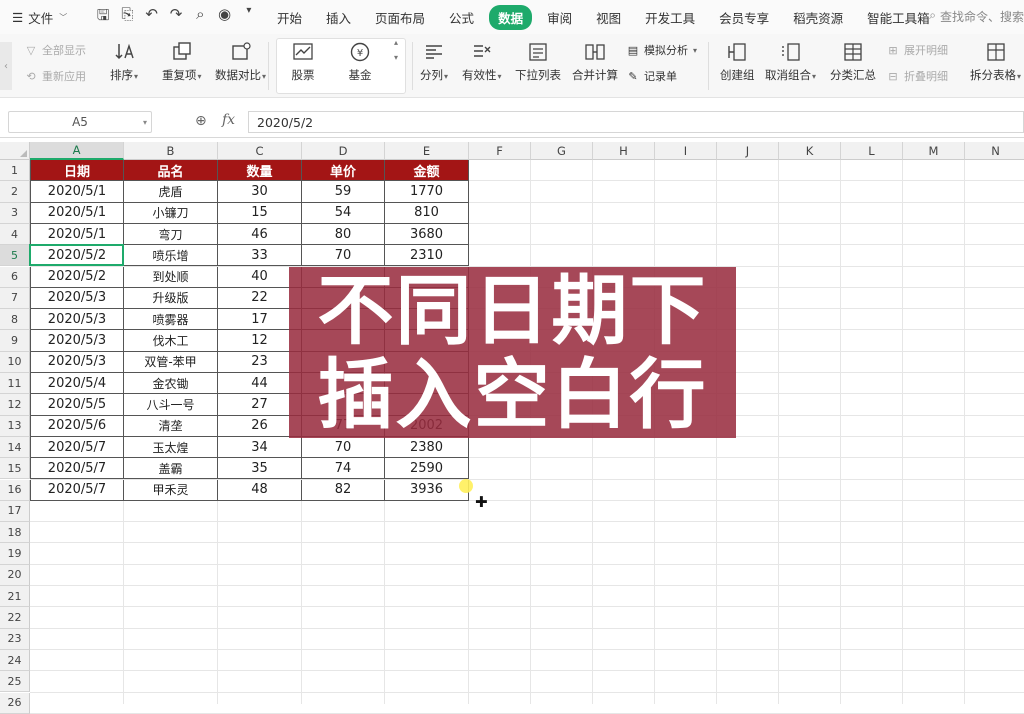 This screenshot has height=714, width=1024. What do you see at coordinates (343, 151) in the screenshot?
I see `column-header-d: D` at bounding box center [343, 151].